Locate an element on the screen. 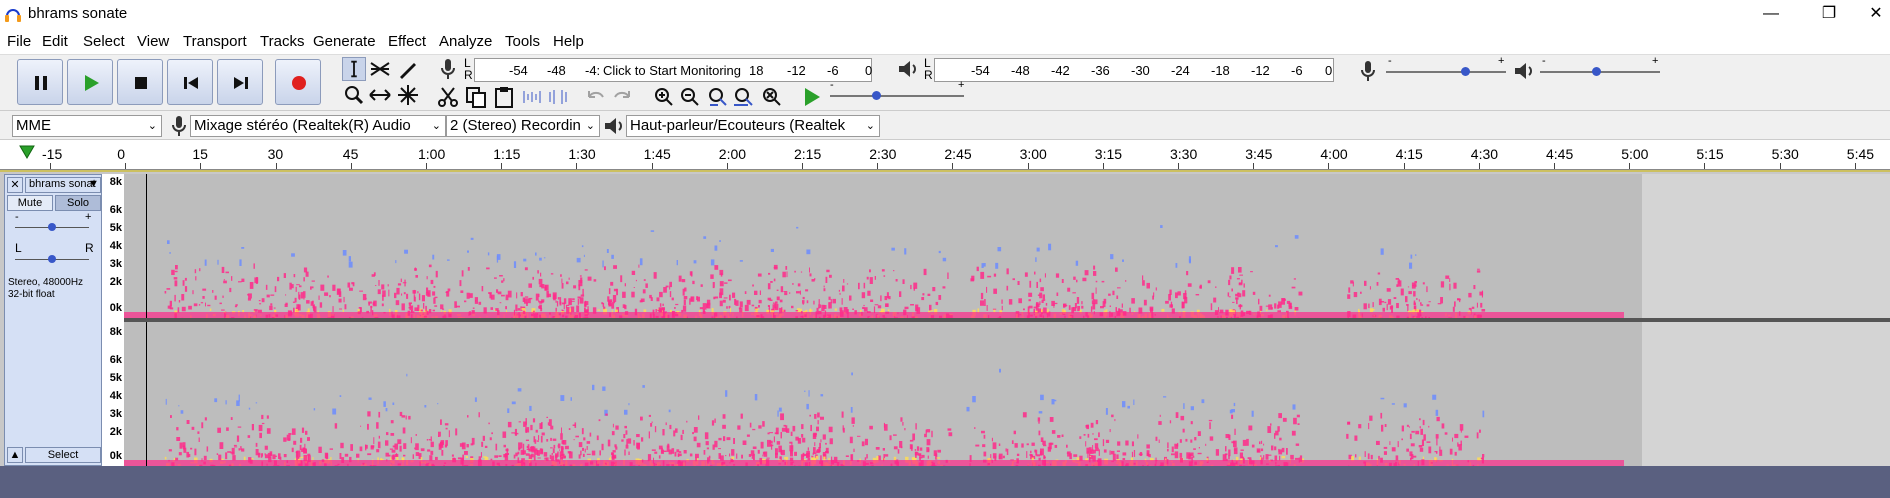  audio-host-dropdown: MME ⌄ is located at coordinates (87, 126).